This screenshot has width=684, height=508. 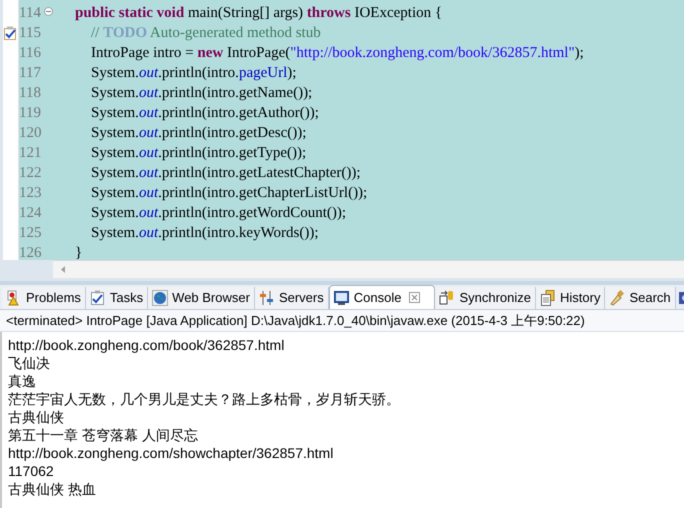 What do you see at coordinates (117, 298) in the screenshot?
I see `view-tab: Tasks` at bounding box center [117, 298].